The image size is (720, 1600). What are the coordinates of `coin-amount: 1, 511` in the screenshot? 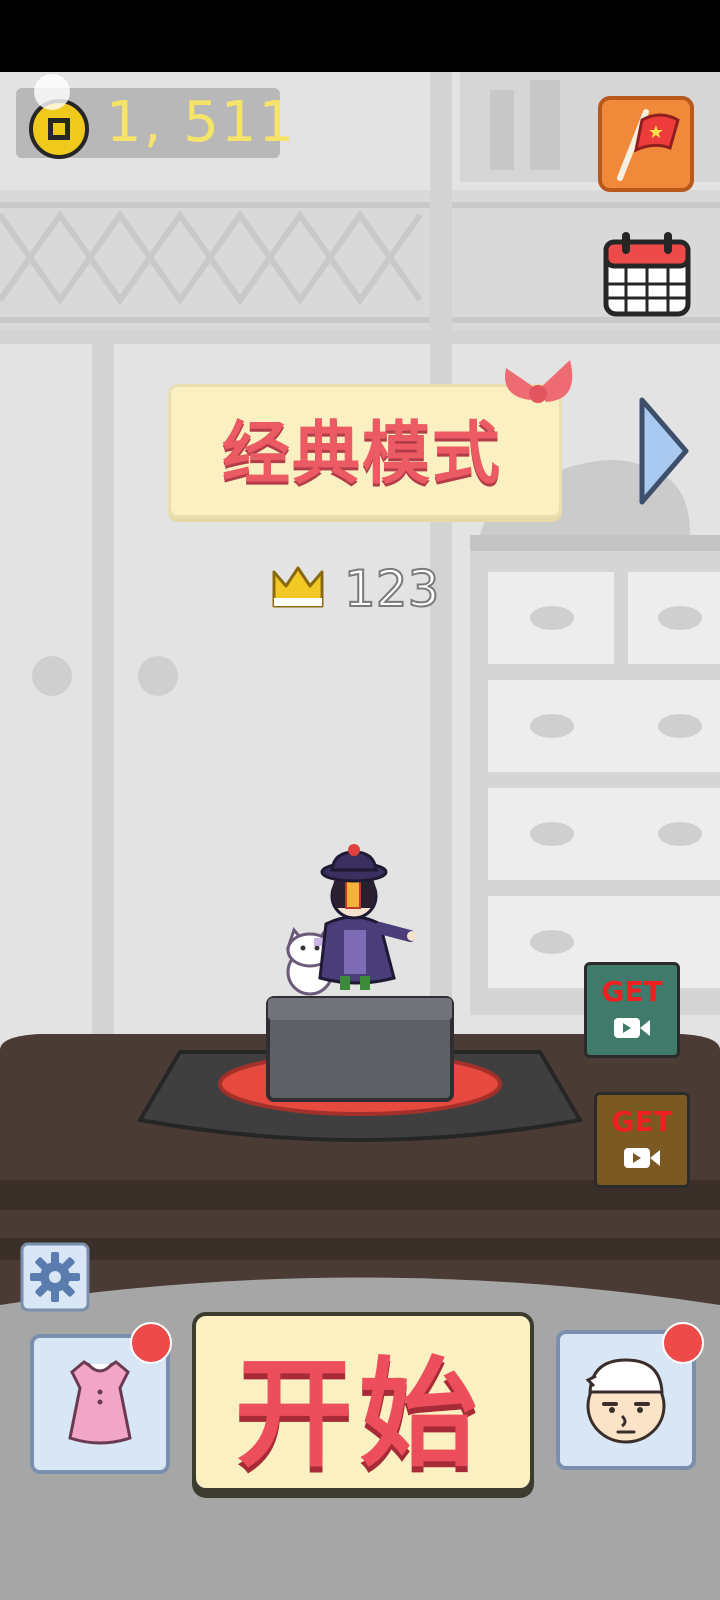 It's located at (201, 122).